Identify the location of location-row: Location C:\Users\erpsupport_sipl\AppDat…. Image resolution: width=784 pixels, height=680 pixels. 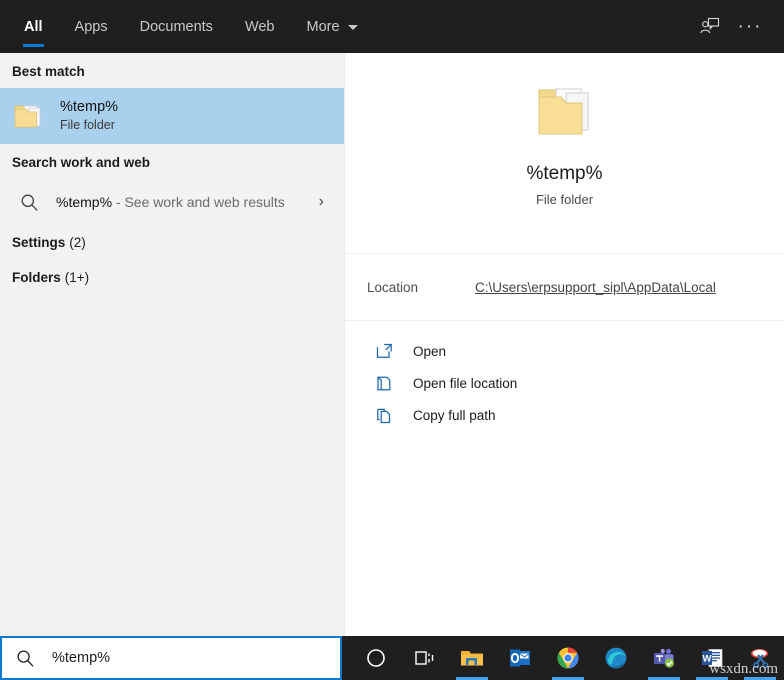
(564, 287).